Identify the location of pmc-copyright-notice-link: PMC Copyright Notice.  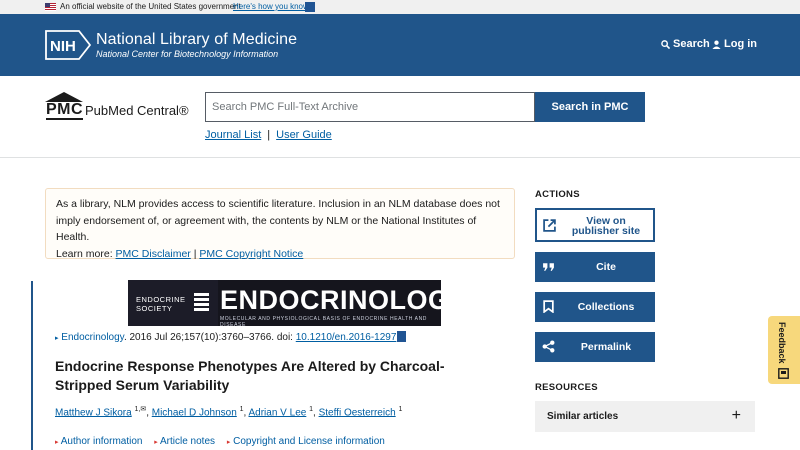
(251, 254).